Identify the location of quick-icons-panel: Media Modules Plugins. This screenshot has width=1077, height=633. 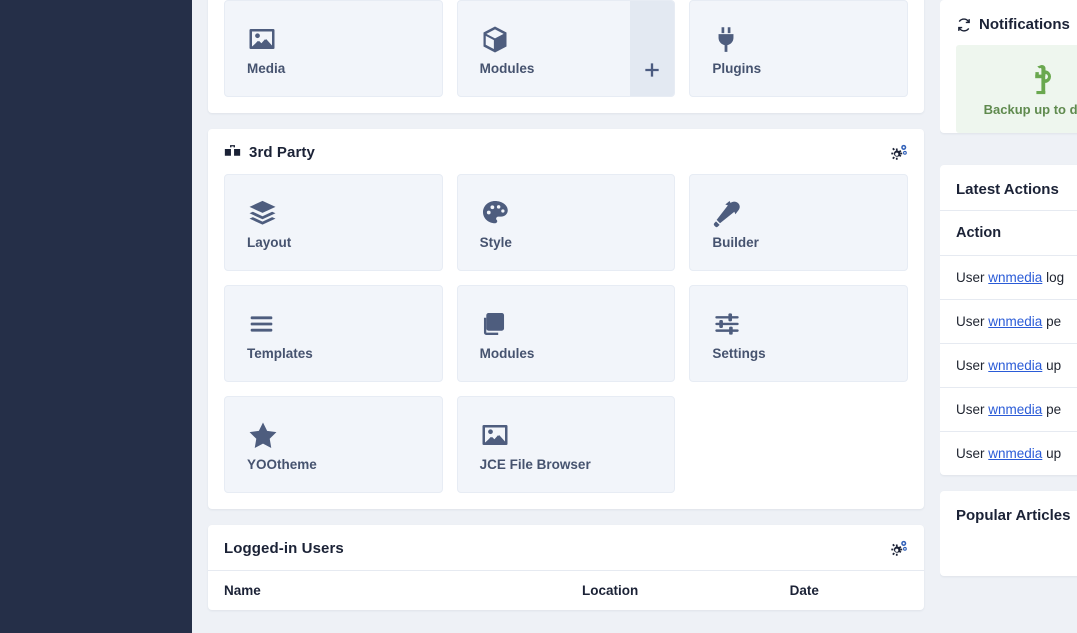
(566, 56).